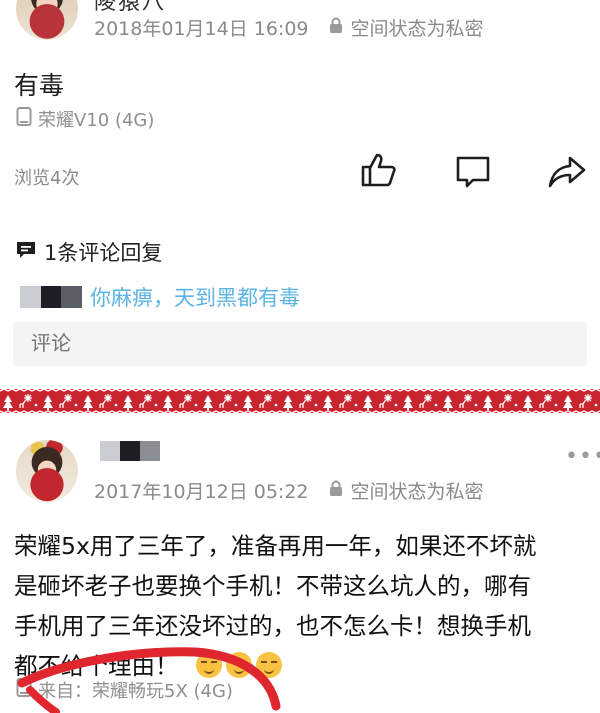 The image size is (600, 713). What do you see at coordinates (275, 546) in the screenshot?
I see `content-line: 荣耀5x用了三年了，准备再用一年，如果还不坏就` at bounding box center [275, 546].